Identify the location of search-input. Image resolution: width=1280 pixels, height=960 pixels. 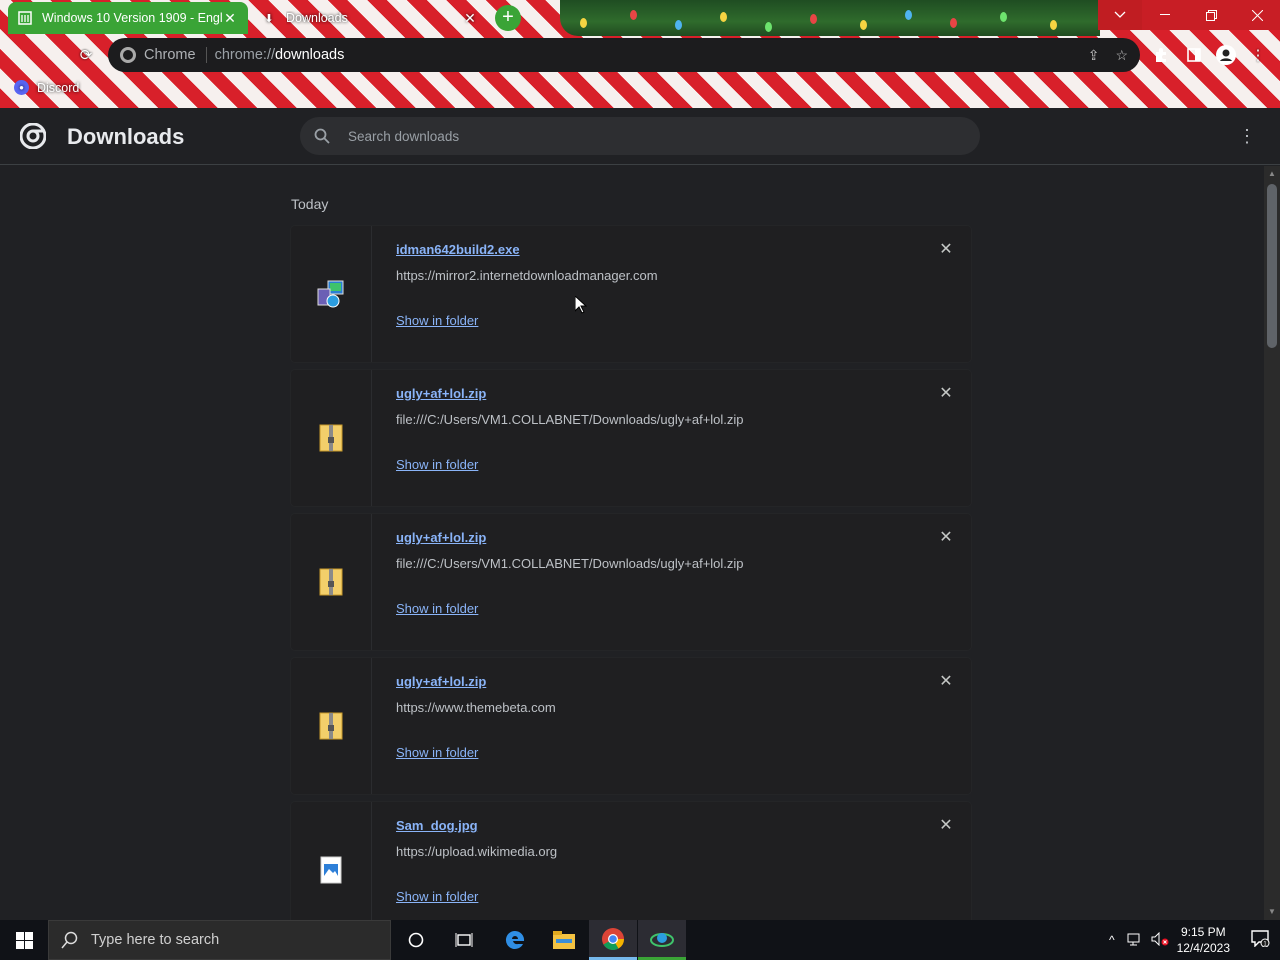
(636, 136).